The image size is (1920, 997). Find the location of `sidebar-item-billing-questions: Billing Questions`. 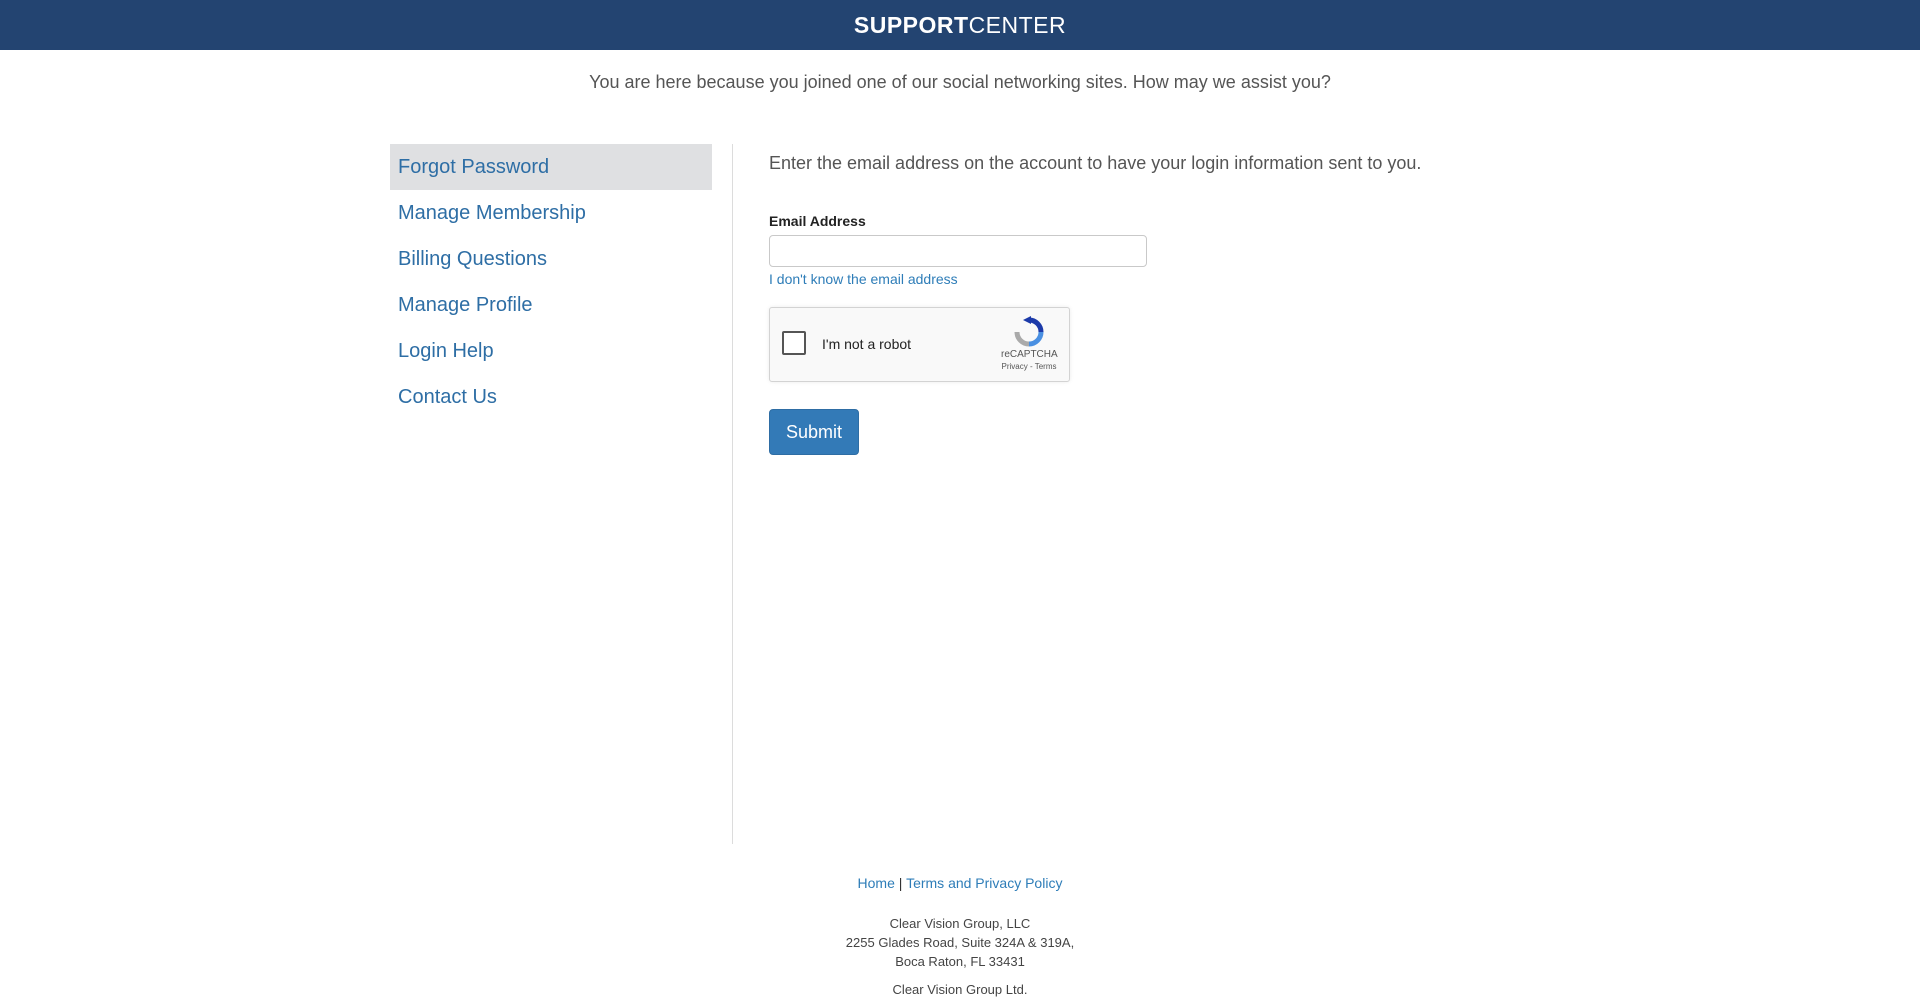

sidebar-item-billing-questions: Billing Questions is located at coordinates (551, 259).